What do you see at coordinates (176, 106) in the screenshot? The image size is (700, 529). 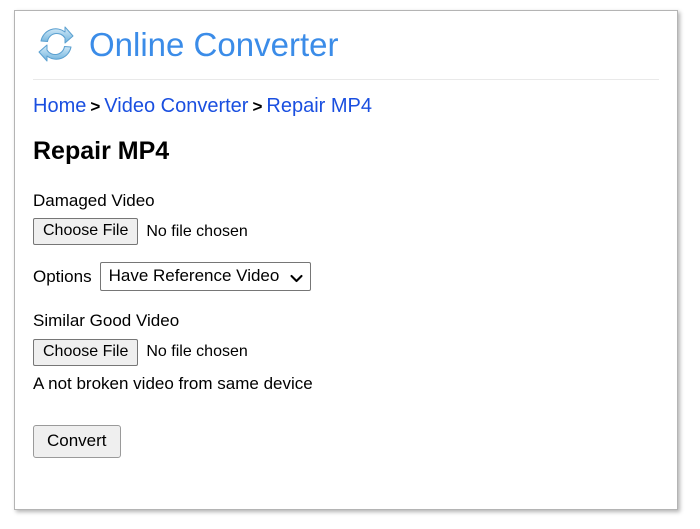 I see `breadcrumb-item-video-converter: Video Converter` at bounding box center [176, 106].